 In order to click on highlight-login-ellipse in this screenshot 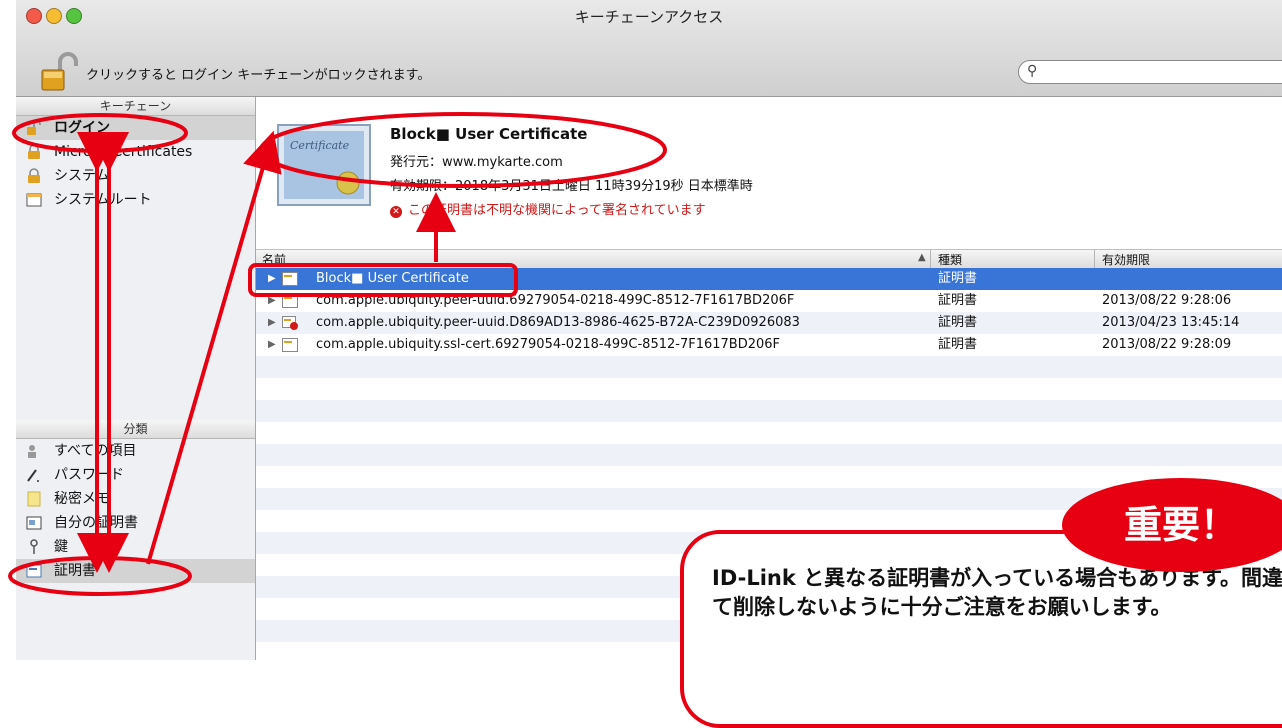, I will do `click(100, 133)`.